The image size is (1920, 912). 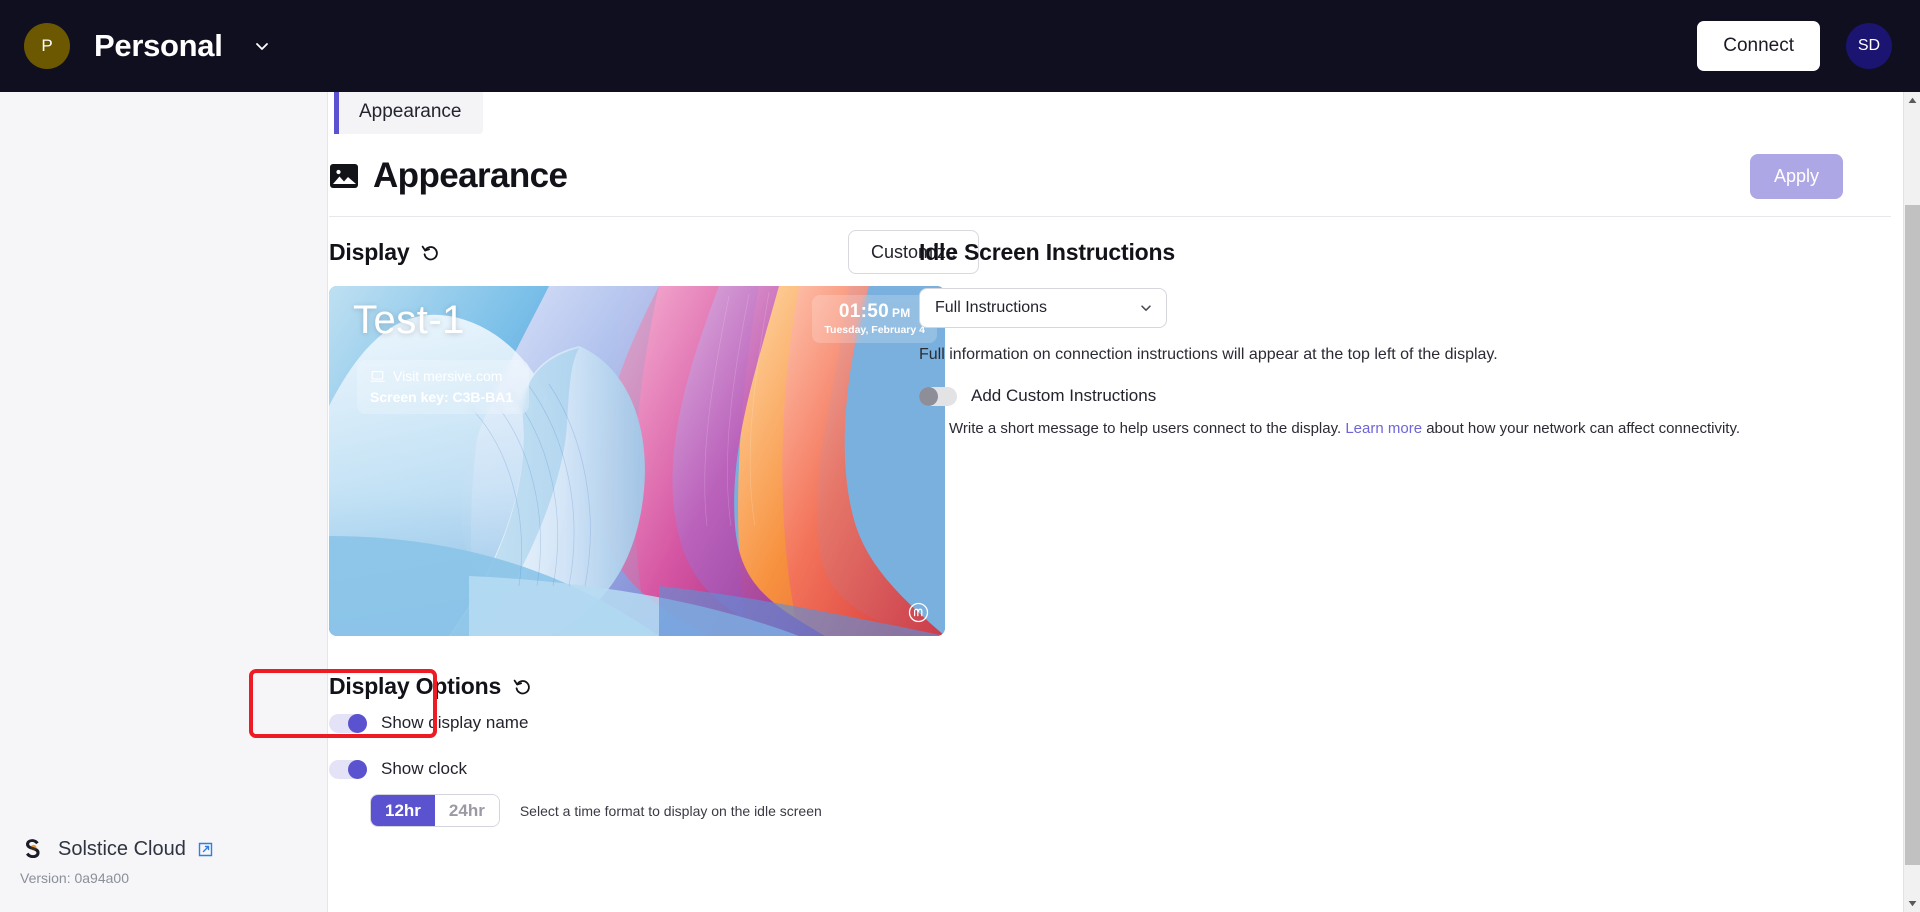 What do you see at coordinates (654, 252) in the screenshot?
I see `display-section-header: Display Customize` at bounding box center [654, 252].